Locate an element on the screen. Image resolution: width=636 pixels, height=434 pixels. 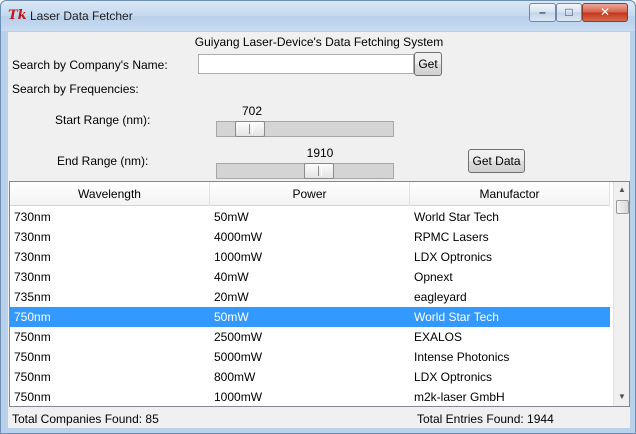
cell-manufactor: RPMC Lasers is located at coordinates (451, 237).